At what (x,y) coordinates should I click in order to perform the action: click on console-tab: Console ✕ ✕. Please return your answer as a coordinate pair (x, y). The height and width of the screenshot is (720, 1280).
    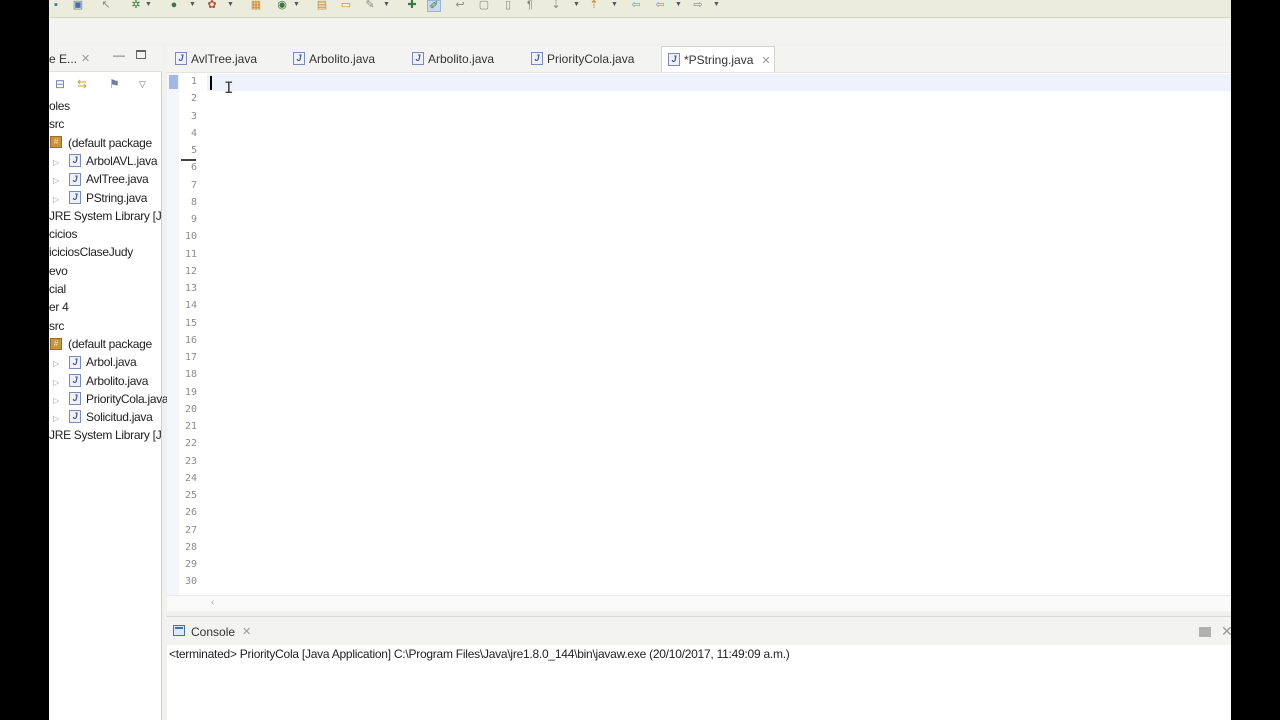
    Looking at the image, I should click on (699, 631).